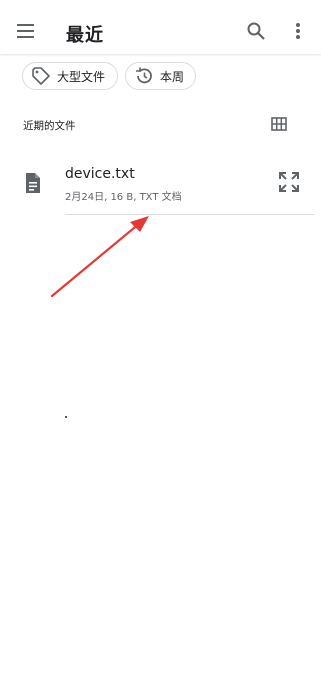 The width and height of the screenshot is (321, 674). Describe the element at coordinates (172, 76) in the screenshot. I see `chip-label: 本周` at that location.